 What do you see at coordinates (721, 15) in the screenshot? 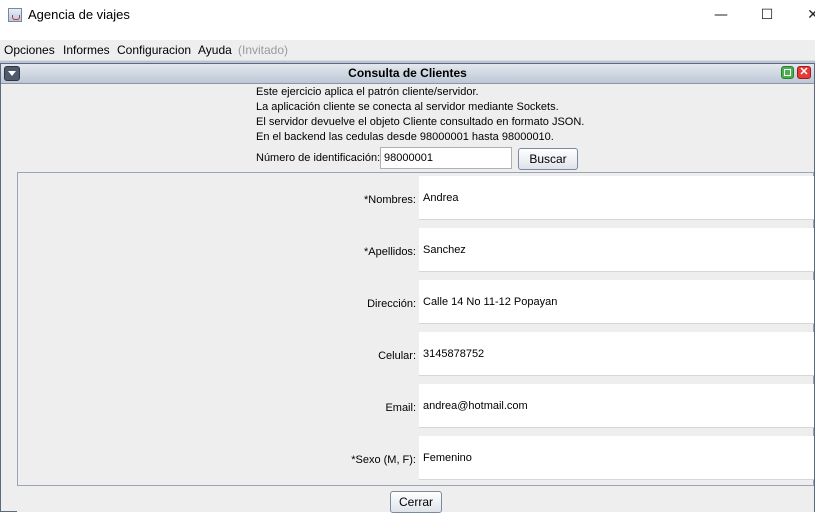
I see `minimize-button: —` at bounding box center [721, 15].